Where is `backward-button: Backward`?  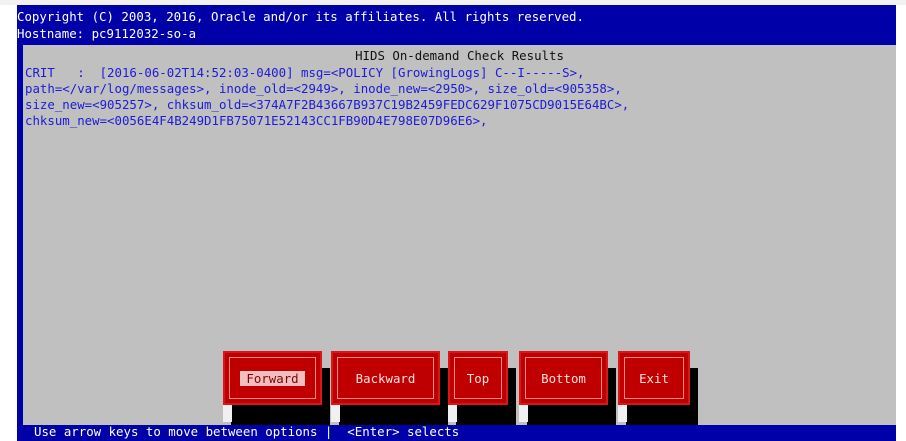
backward-button: Backward is located at coordinates (385, 378).